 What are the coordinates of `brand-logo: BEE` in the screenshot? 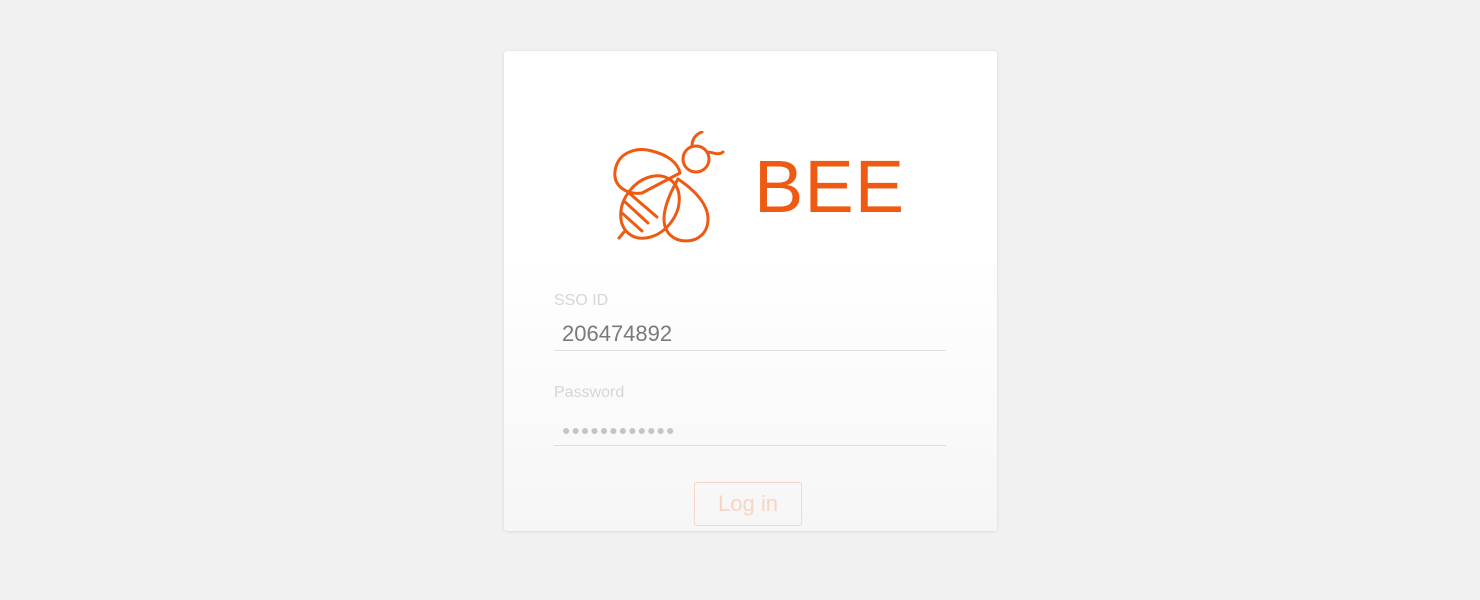 It's located at (758, 187).